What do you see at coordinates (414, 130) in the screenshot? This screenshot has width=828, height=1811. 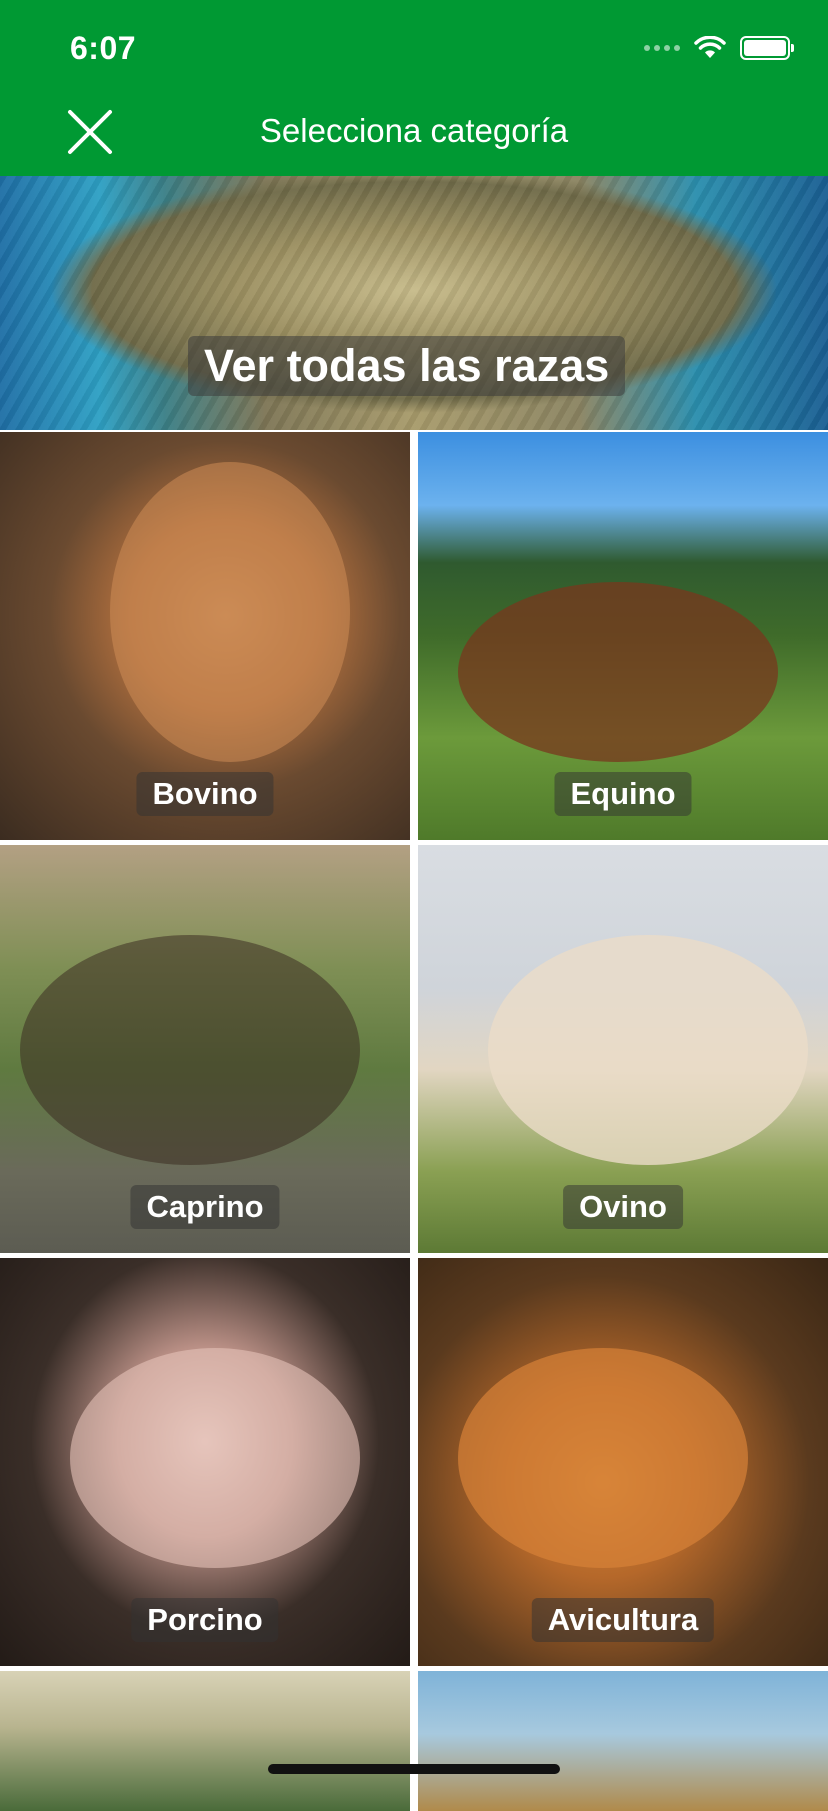 I see `page-title: Selecciona categoría` at bounding box center [414, 130].